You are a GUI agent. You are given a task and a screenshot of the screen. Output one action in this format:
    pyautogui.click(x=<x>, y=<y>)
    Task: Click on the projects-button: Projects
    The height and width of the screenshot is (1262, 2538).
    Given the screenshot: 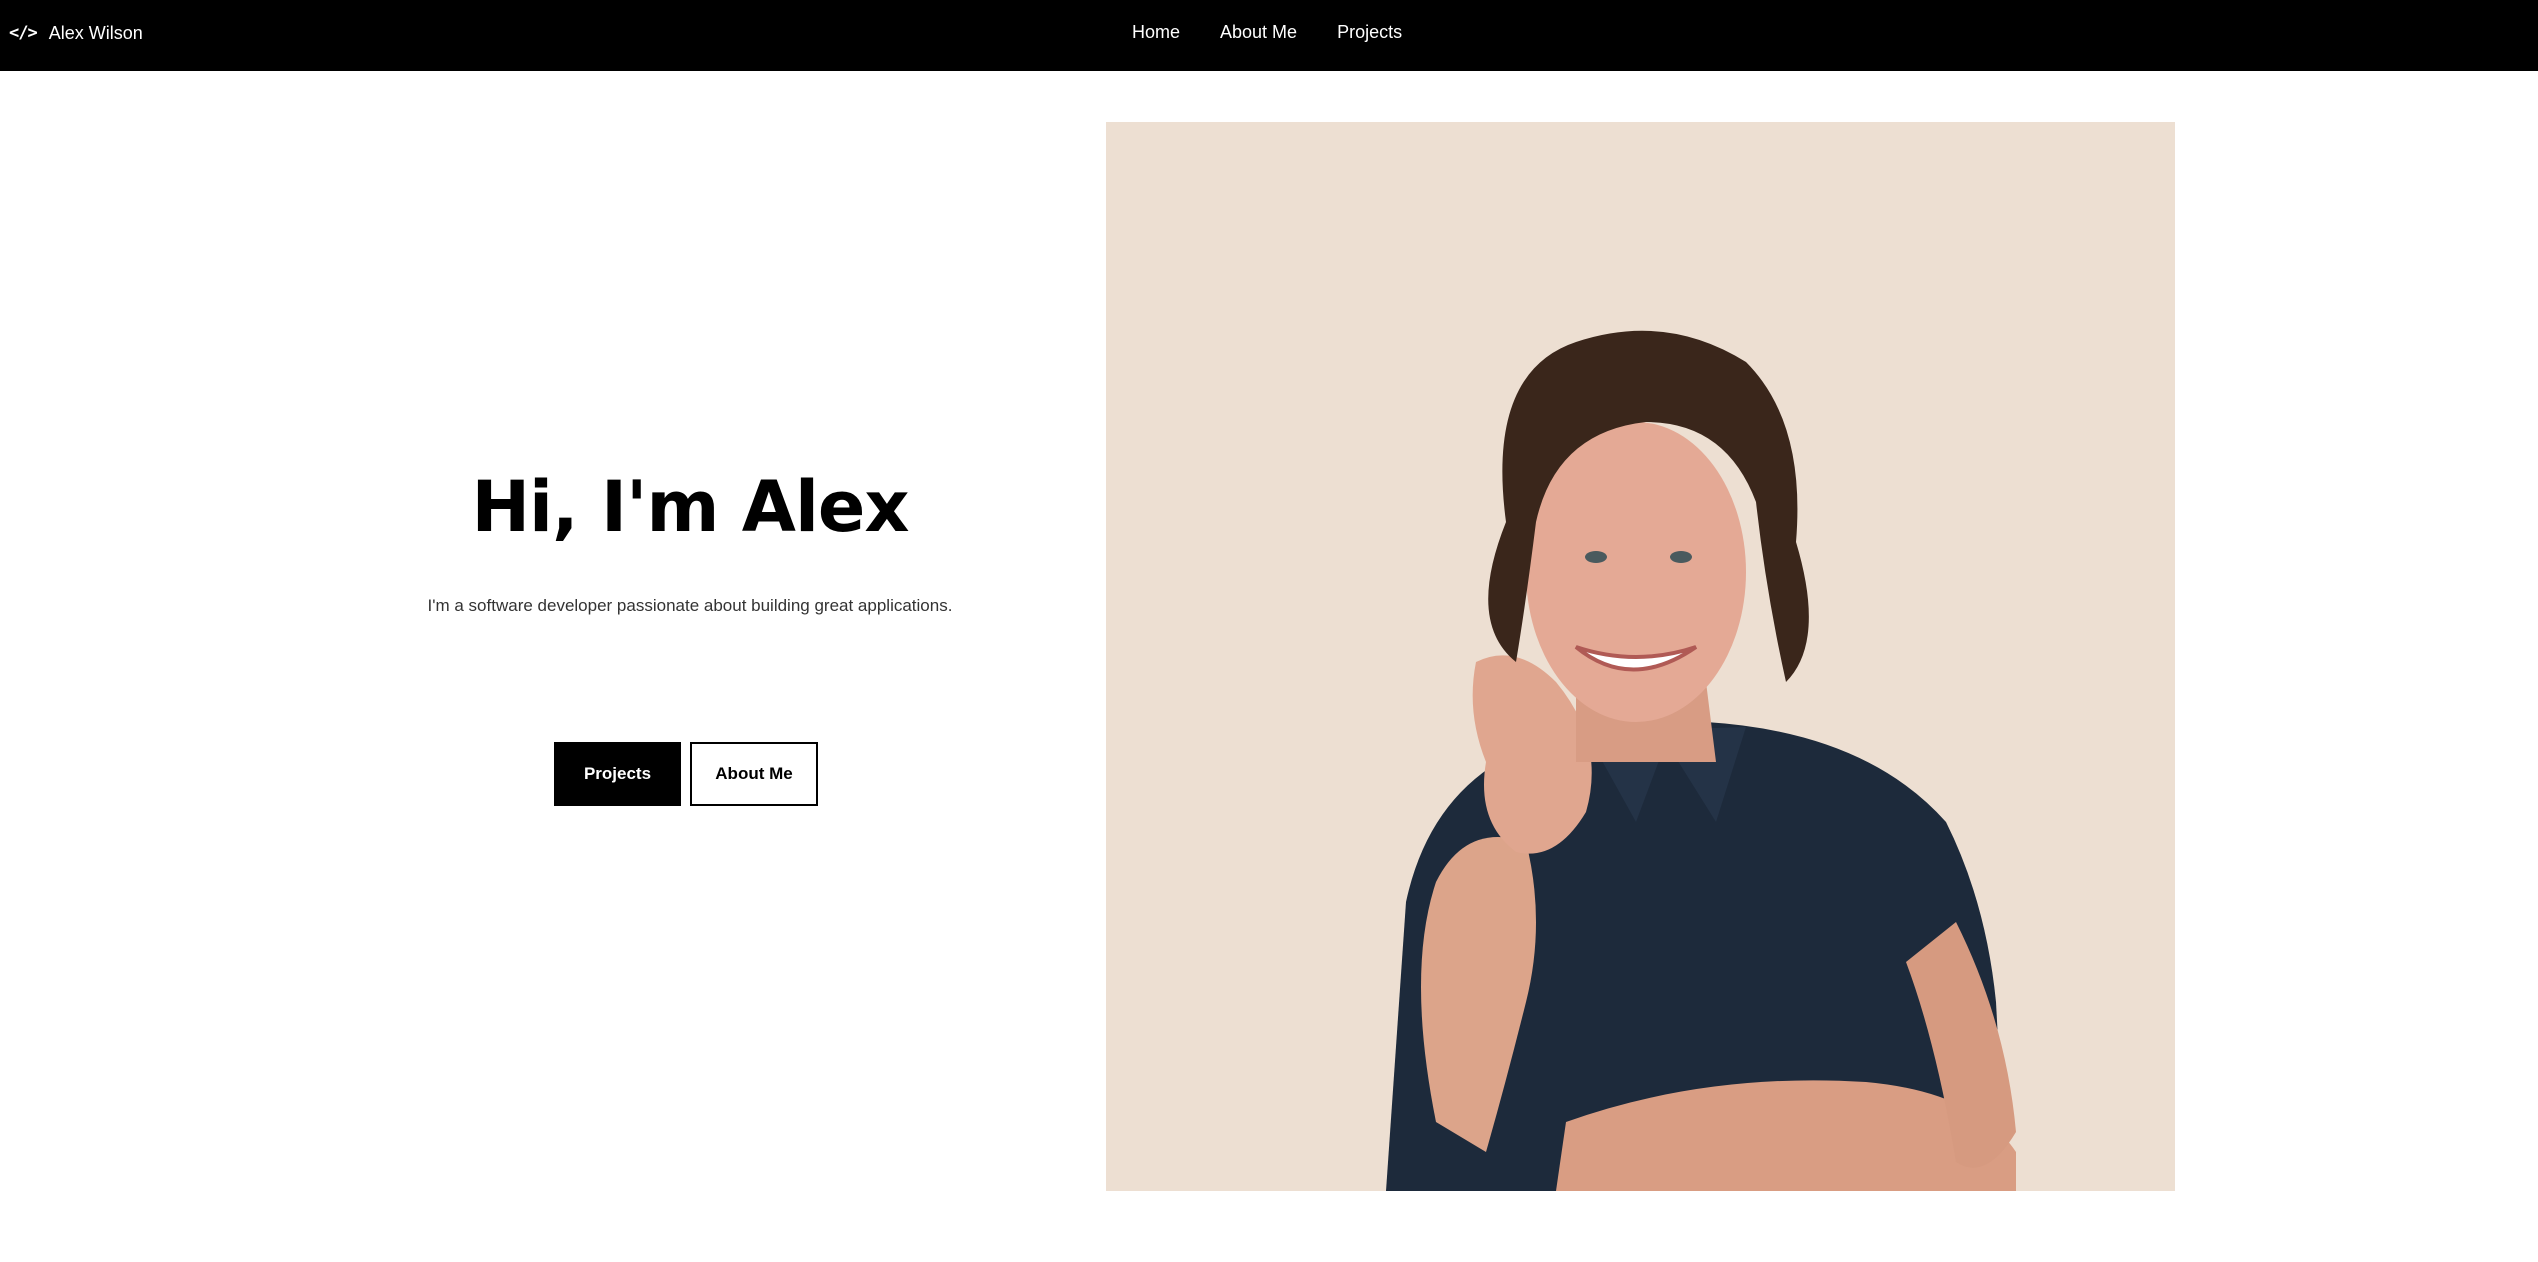 What is the action you would take?
    pyautogui.click(x=617, y=774)
    